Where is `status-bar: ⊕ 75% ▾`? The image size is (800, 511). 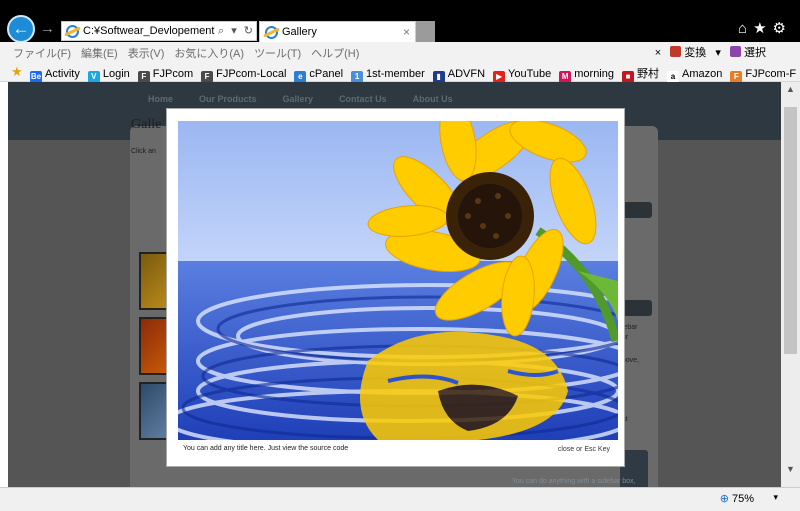 status-bar: ⊕ 75% ▾ is located at coordinates (400, 499).